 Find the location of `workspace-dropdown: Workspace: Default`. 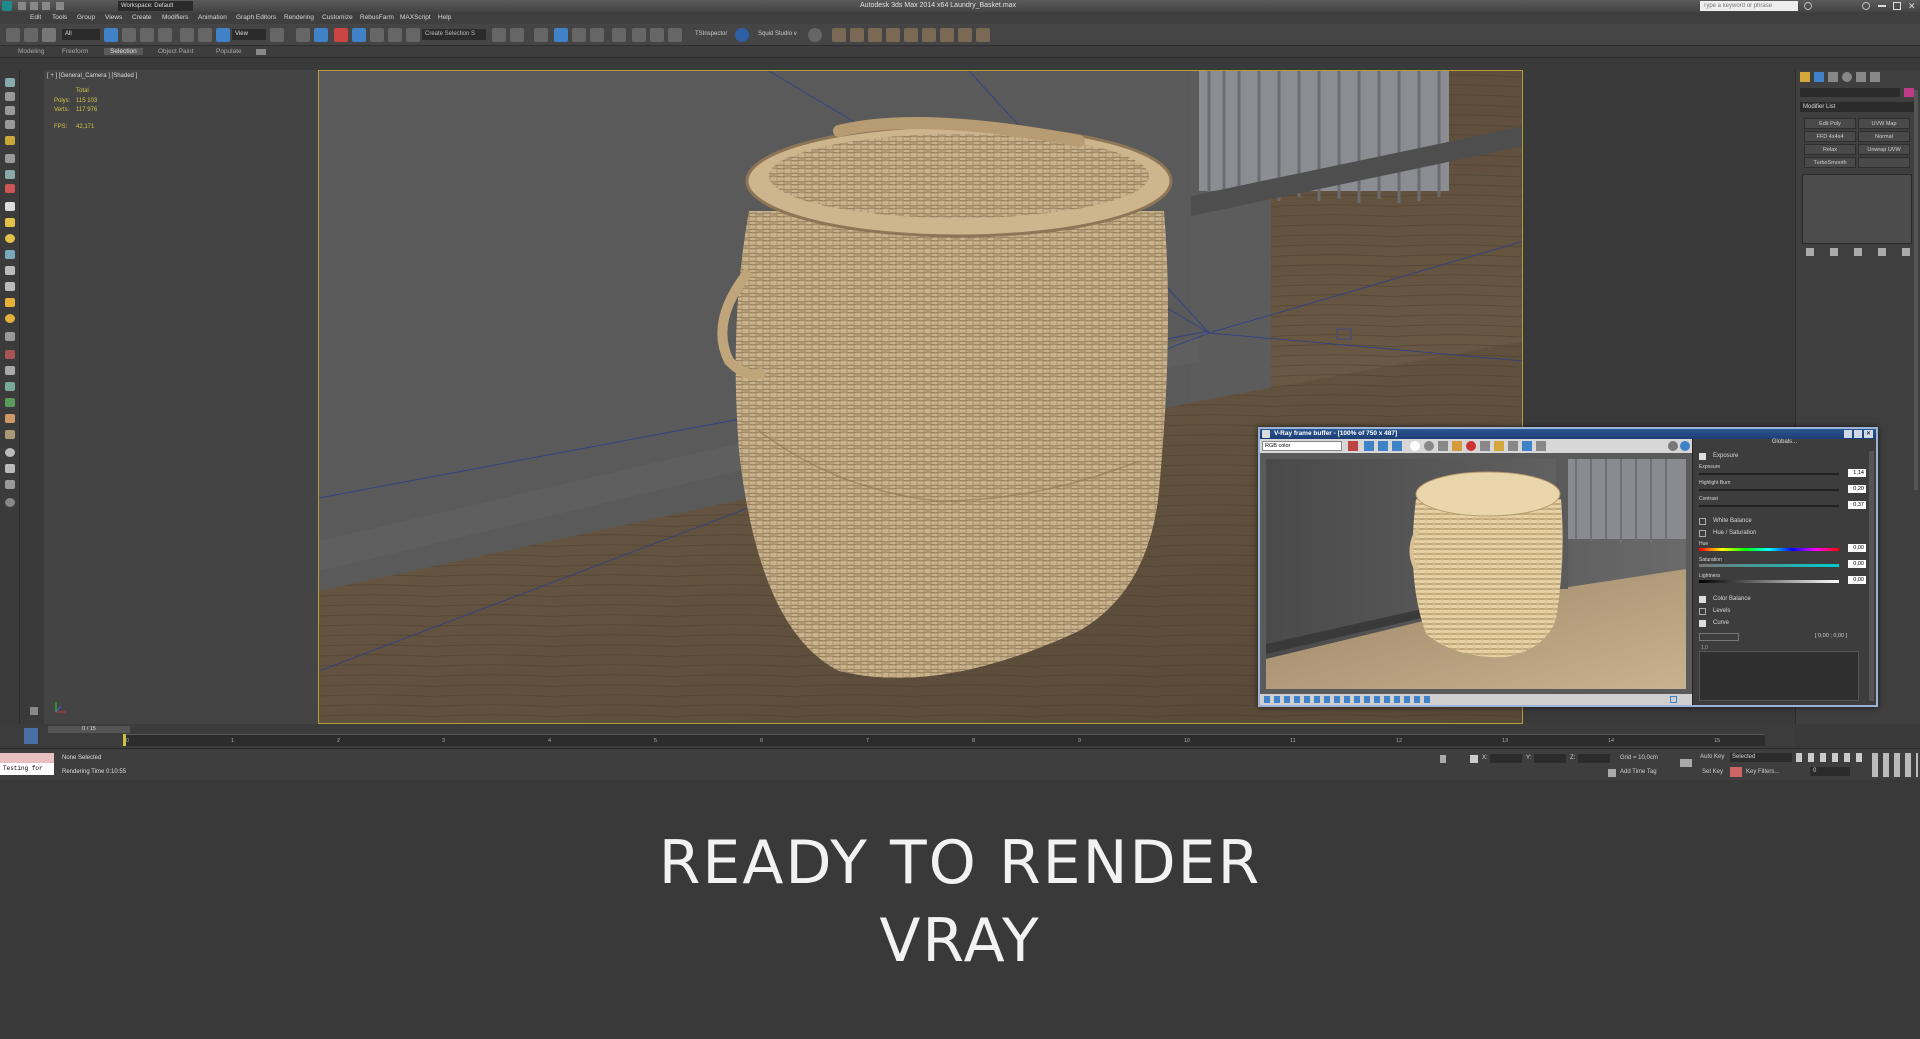

workspace-dropdown: Workspace: Default is located at coordinates (155, 6).